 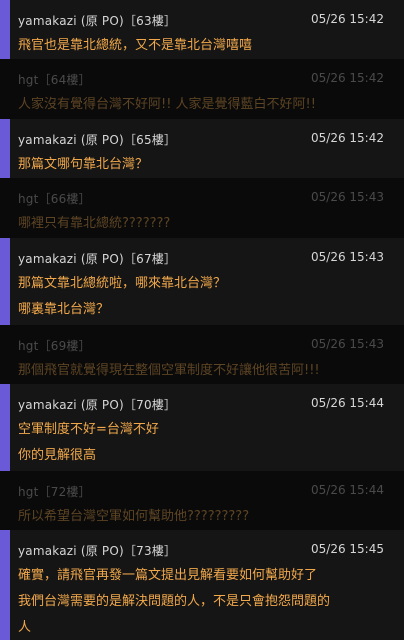 What do you see at coordinates (94, 223) in the screenshot?
I see `comment-text: 哪裡只有靠北總統???????` at bounding box center [94, 223].